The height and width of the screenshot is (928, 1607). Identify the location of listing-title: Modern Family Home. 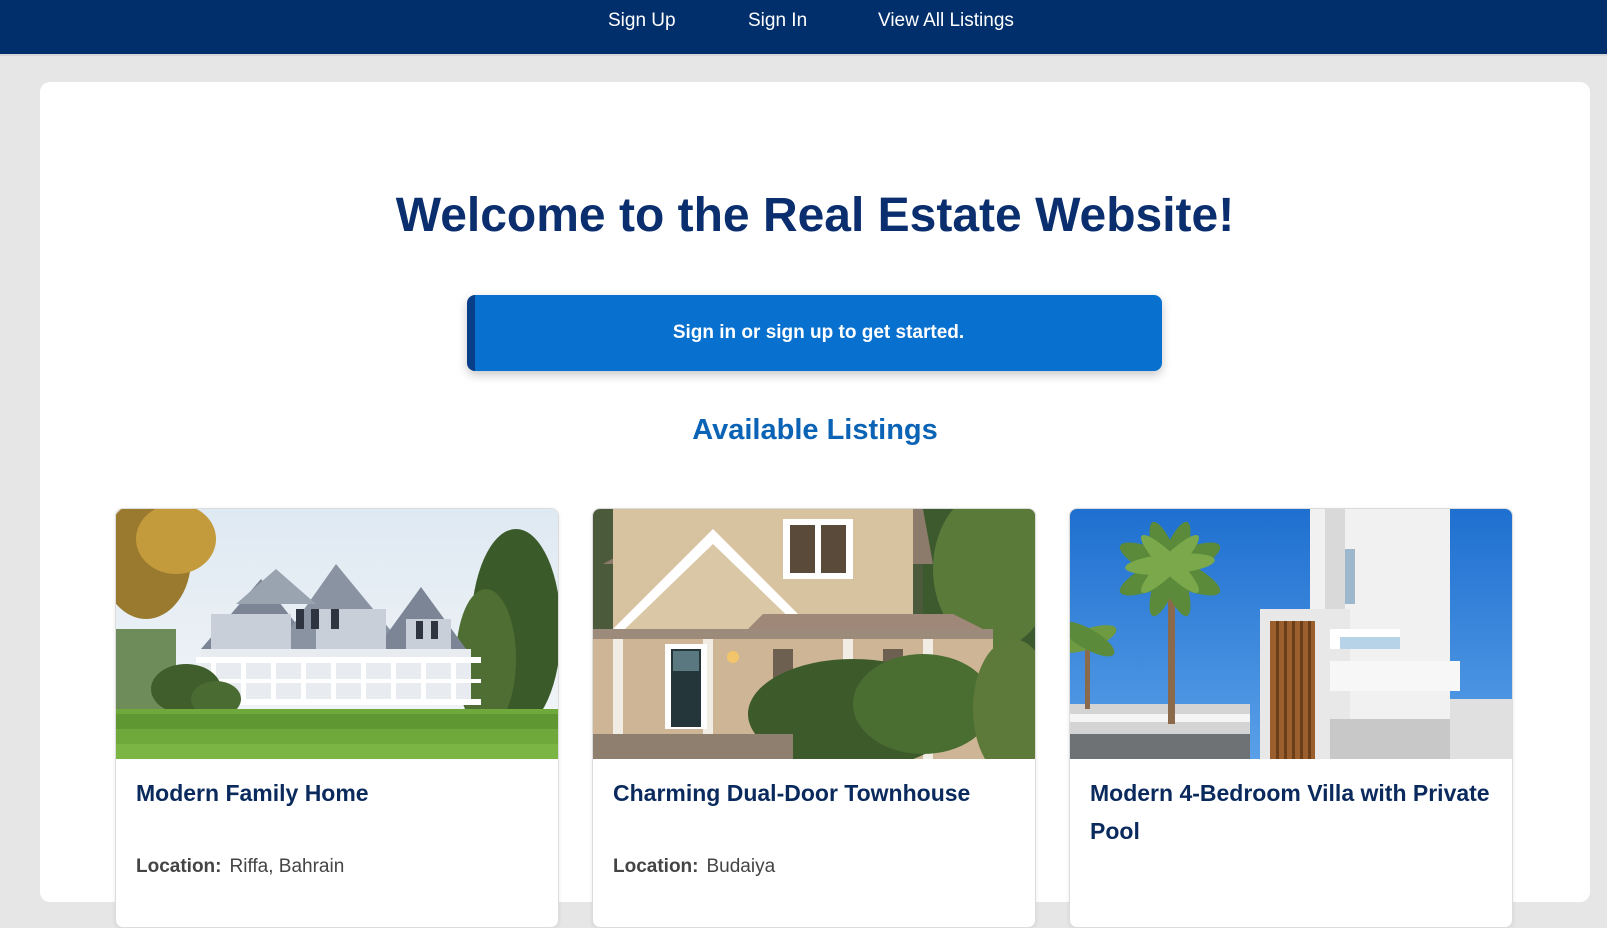
(252, 793).